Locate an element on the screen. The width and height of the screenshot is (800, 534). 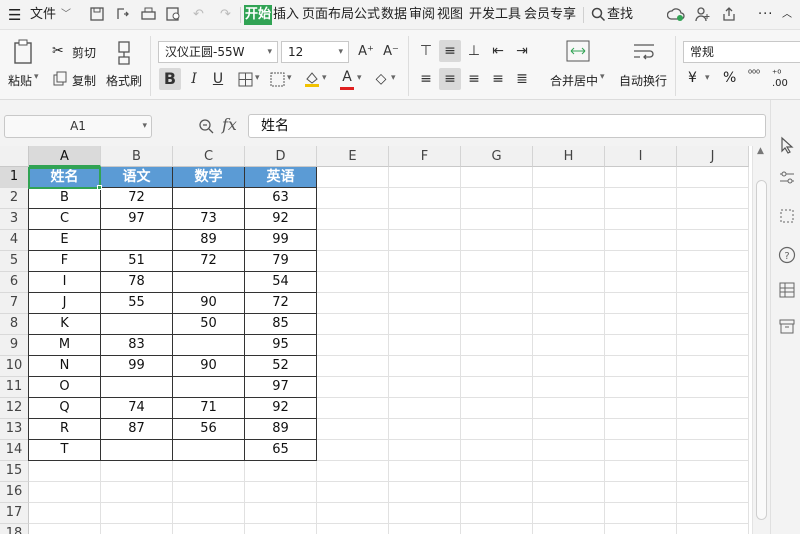
tab-developer: 开发工具 is located at coordinates (495, 15).